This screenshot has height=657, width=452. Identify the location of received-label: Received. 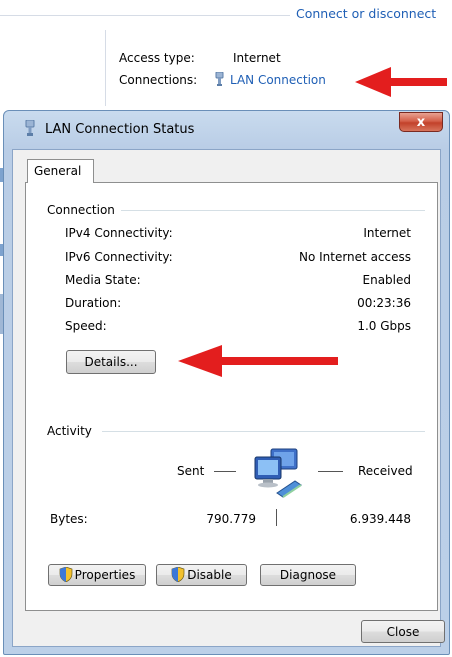
(385, 471).